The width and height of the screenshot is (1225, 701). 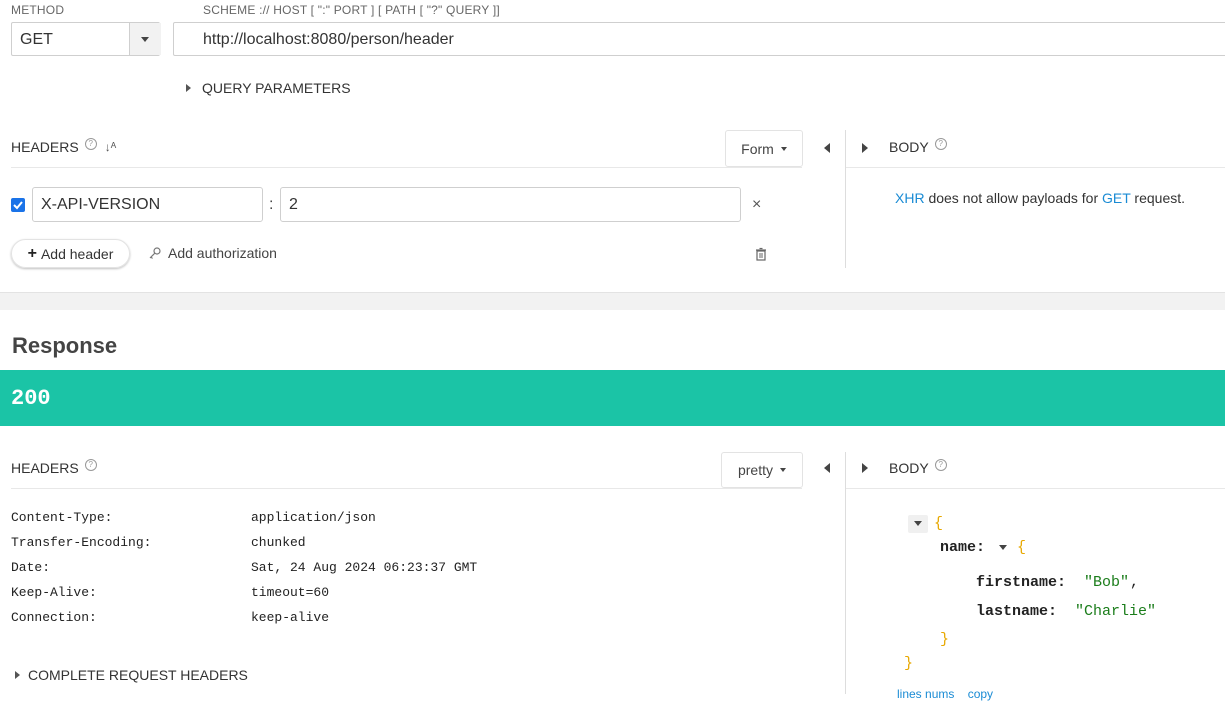 What do you see at coordinates (757, 148) in the screenshot?
I see `form-label: Form` at bounding box center [757, 148].